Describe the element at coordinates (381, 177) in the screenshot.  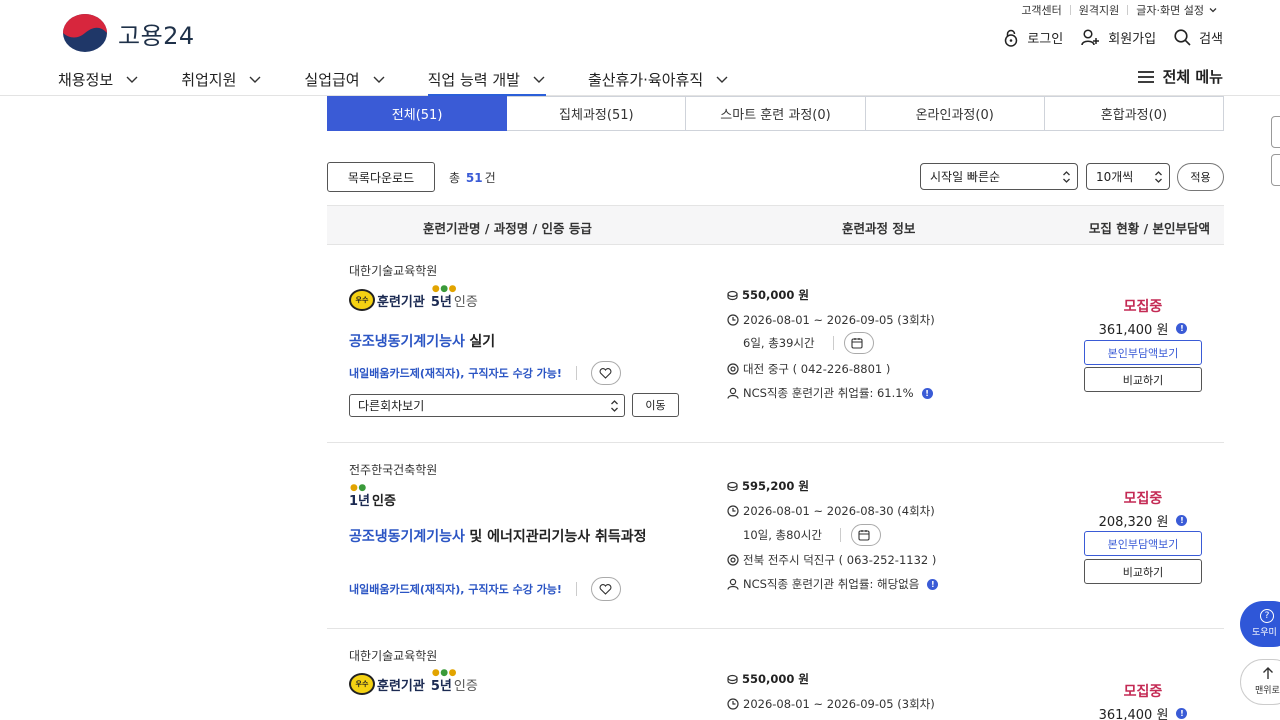
I see `download-list-button: 목록다운로드` at that location.